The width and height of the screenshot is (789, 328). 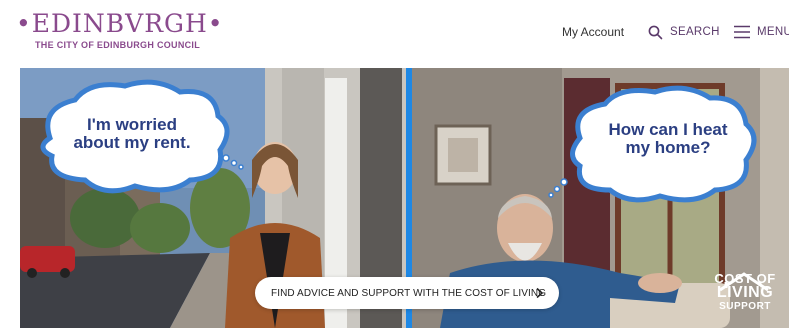 I want to click on my-account-label: My Account, so click(x=593, y=32).